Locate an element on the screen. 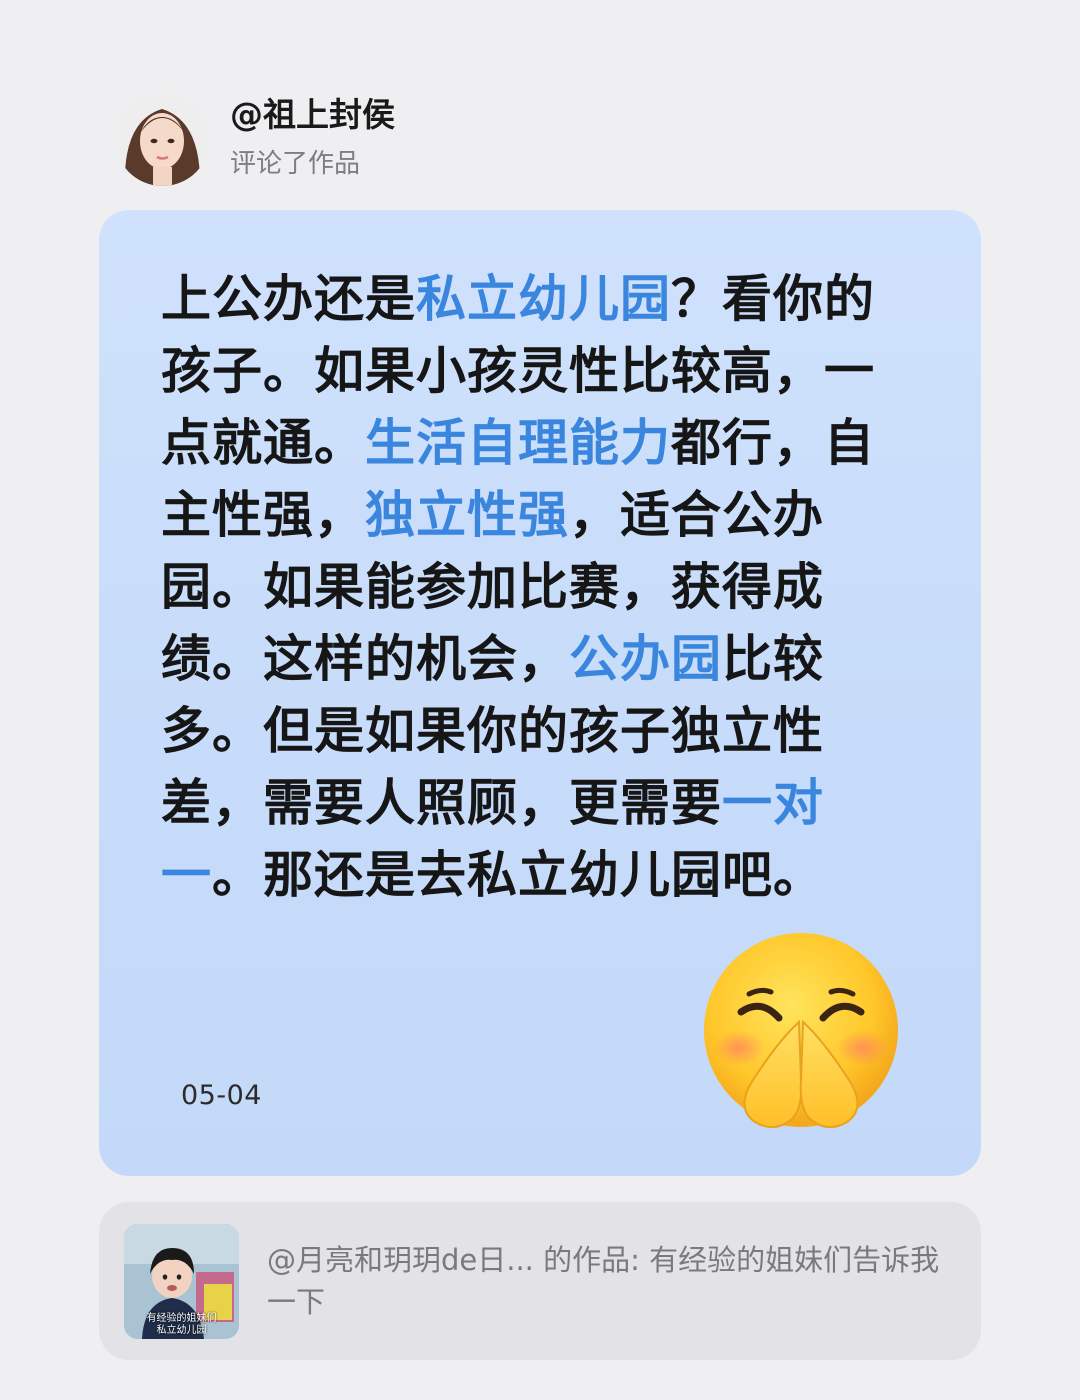  user-info: @祖上封侯 评论了作品 is located at coordinates (312, 138).